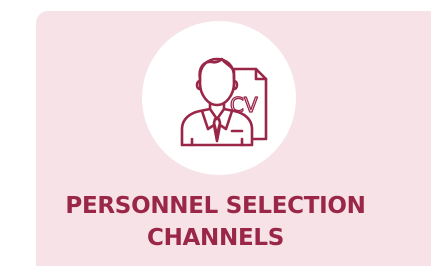 The height and width of the screenshot is (266, 431). What do you see at coordinates (224, 102) in the screenshot?
I see `candidate-cv-icon: CV` at bounding box center [224, 102].